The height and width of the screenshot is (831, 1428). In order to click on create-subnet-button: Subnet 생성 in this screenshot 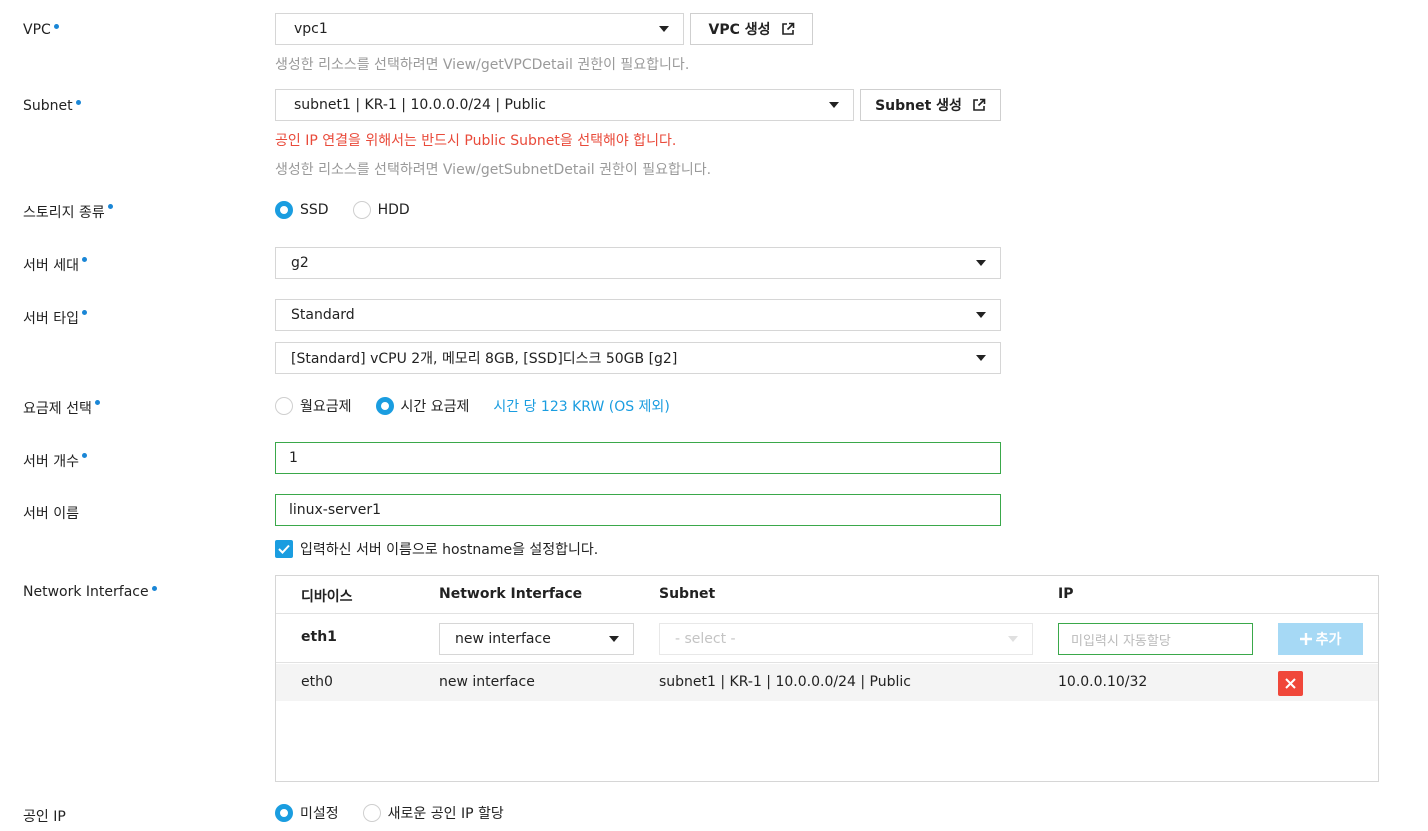, I will do `click(930, 105)`.